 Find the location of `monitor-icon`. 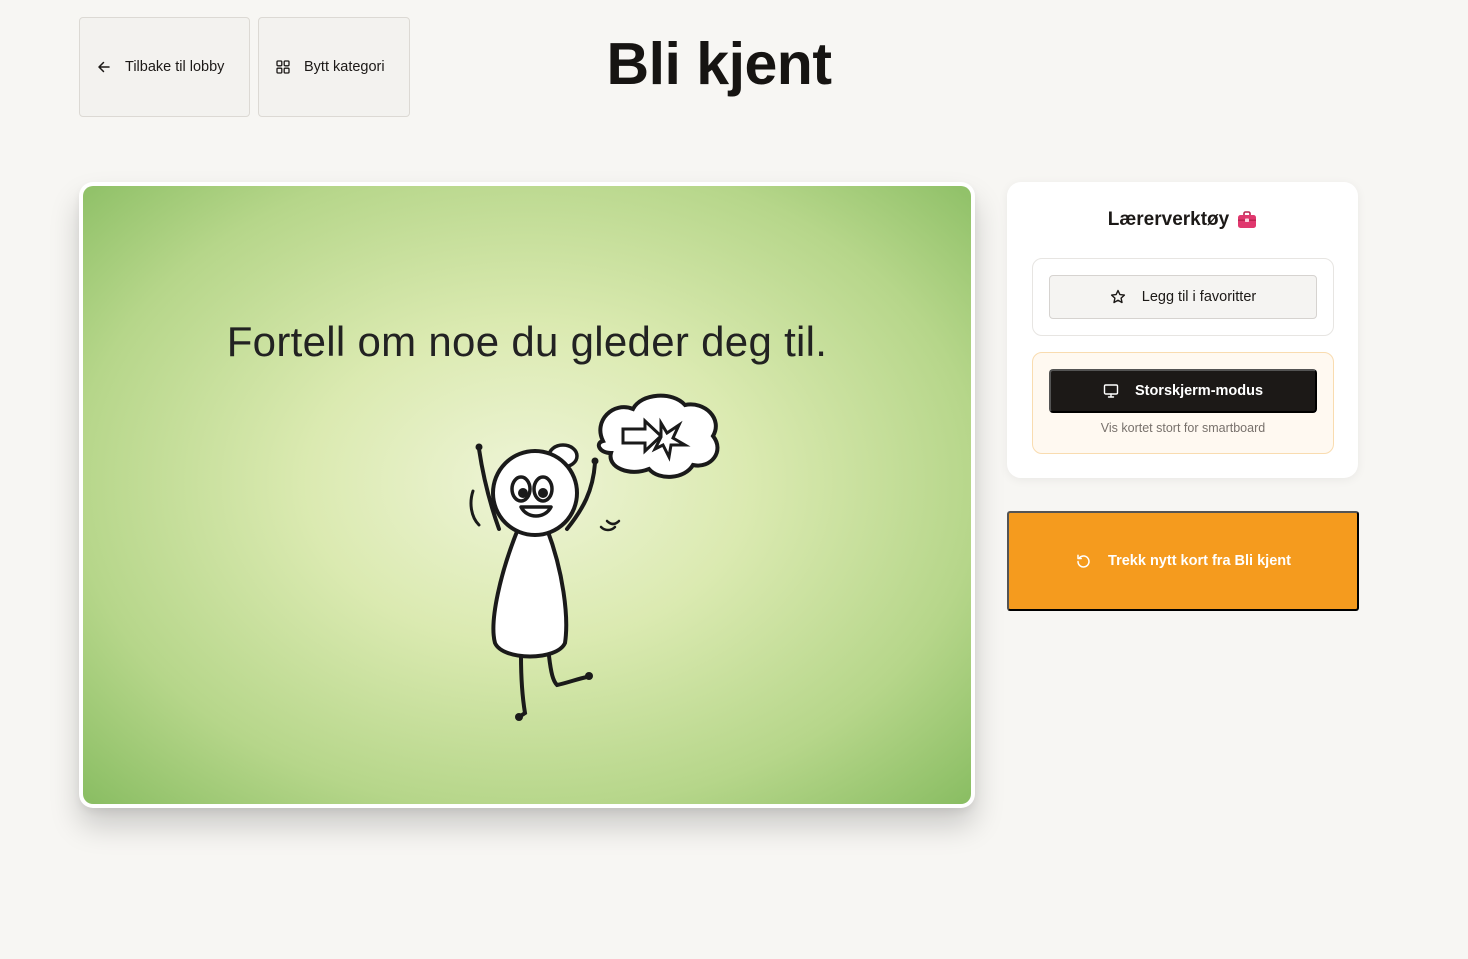

monitor-icon is located at coordinates (1111, 391).